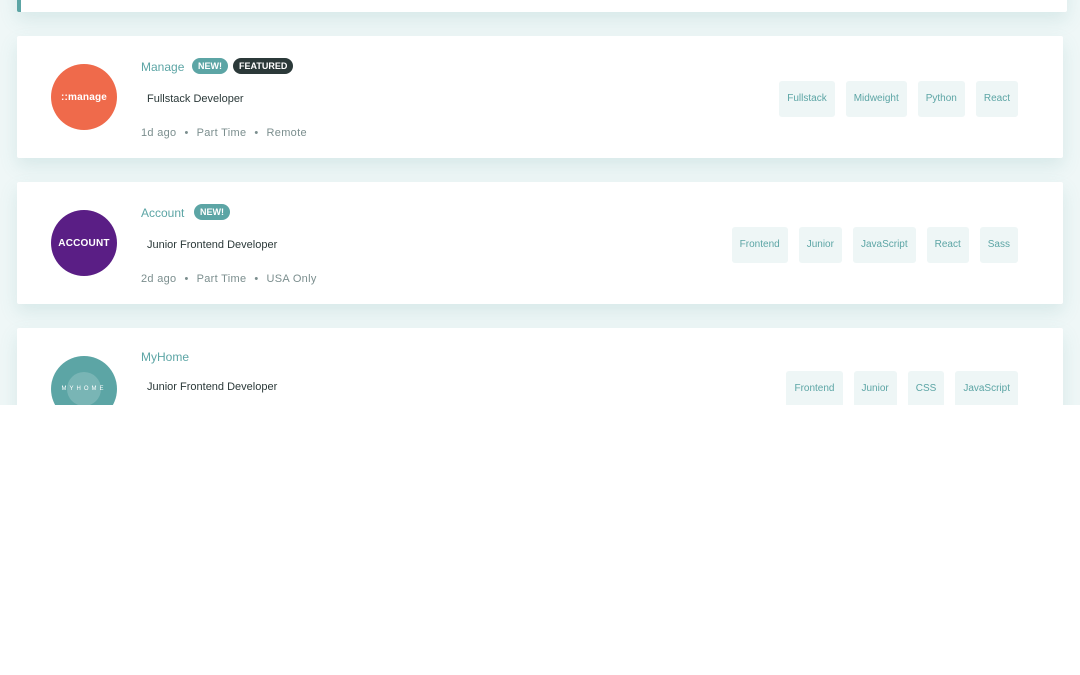 The width and height of the screenshot is (1080, 675). I want to click on job-meta: 1d ago • Part Time • Remote, so click(224, 133).